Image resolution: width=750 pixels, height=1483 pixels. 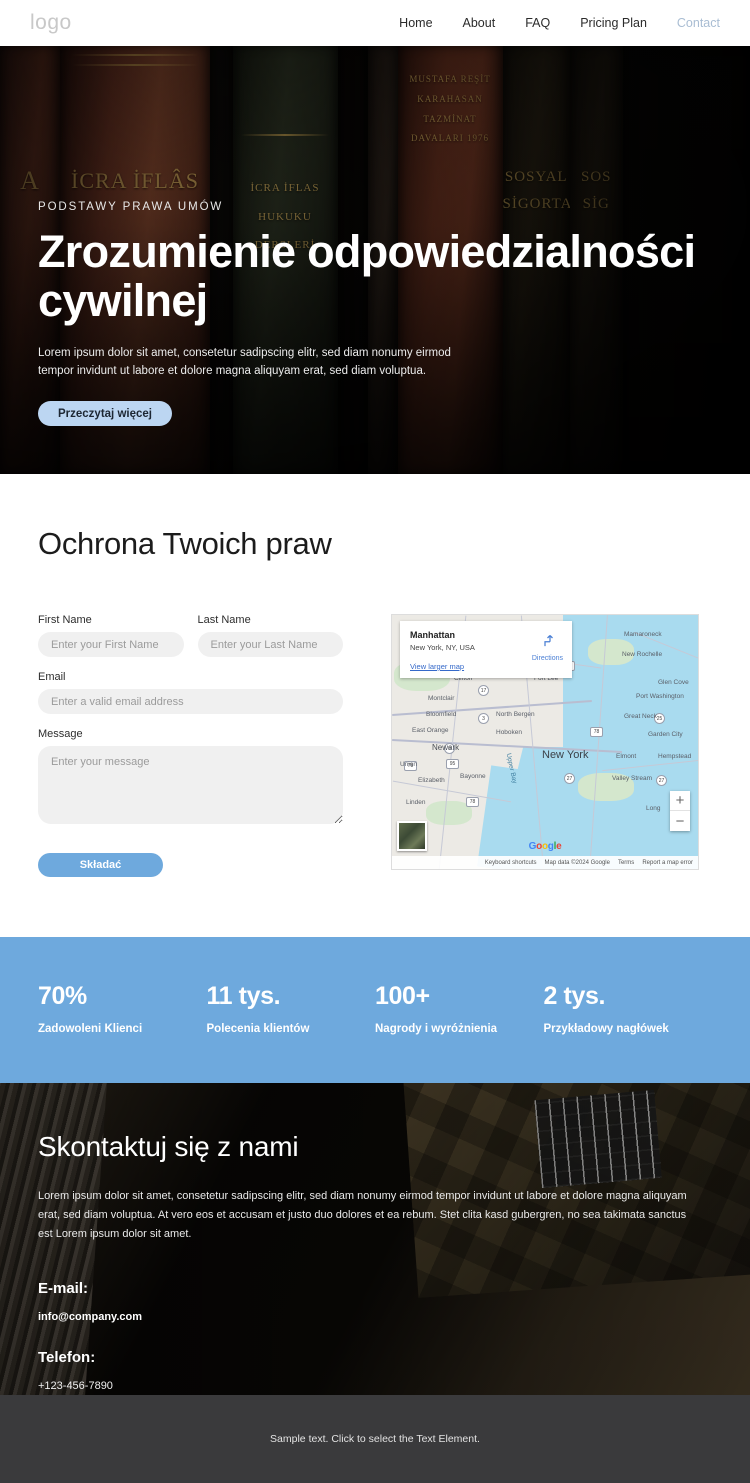 What do you see at coordinates (51, 23) in the screenshot?
I see `site-logo: logo` at bounding box center [51, 23].